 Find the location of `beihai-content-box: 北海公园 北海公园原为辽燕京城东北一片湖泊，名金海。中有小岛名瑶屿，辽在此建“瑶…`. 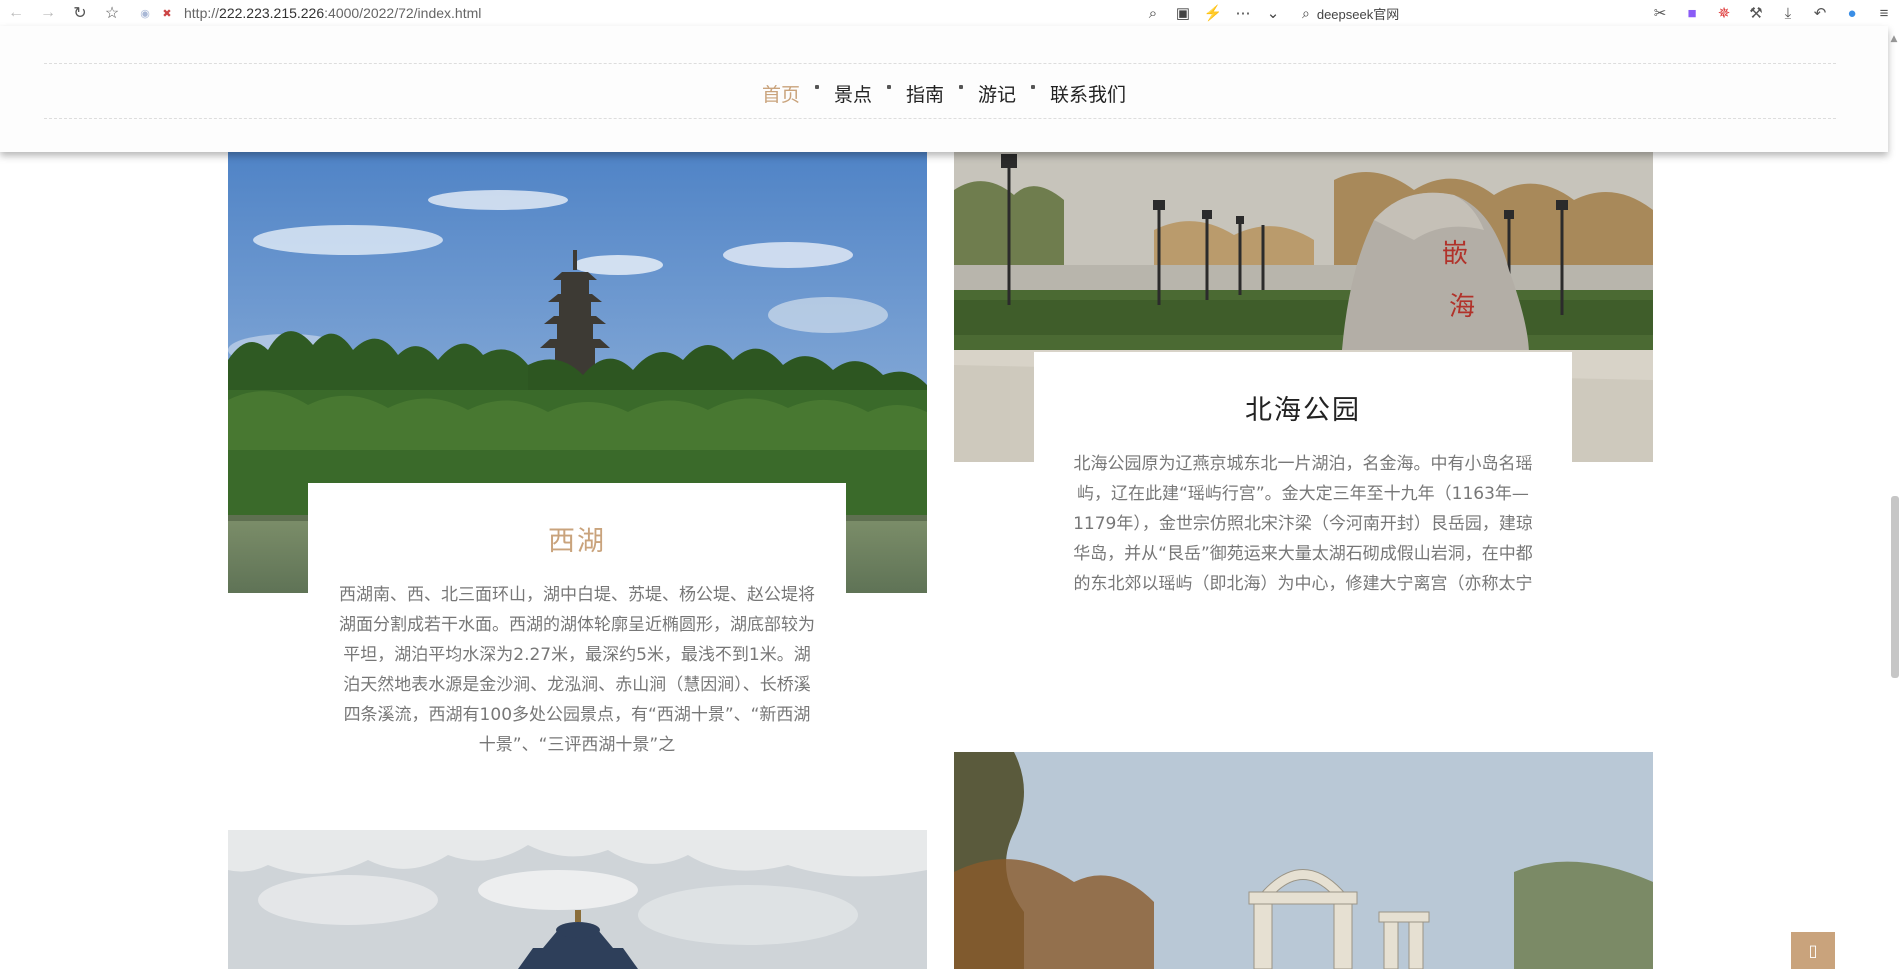

beihai-content-box: 北海公园 北海公园原为辽燕京城东北一片湖泊，名金海。中有小岛名瑶屿，辽在此建“瑶… is located at coordinates (1303, 491).